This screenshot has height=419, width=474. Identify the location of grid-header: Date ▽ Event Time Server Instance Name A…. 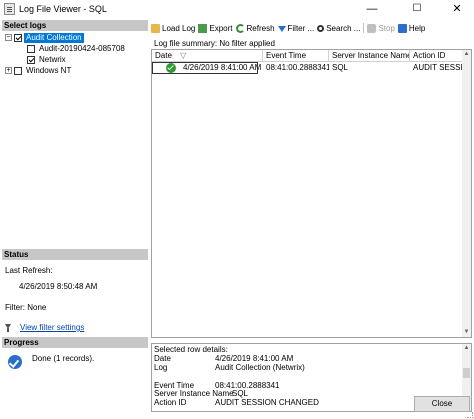
(311, 56).